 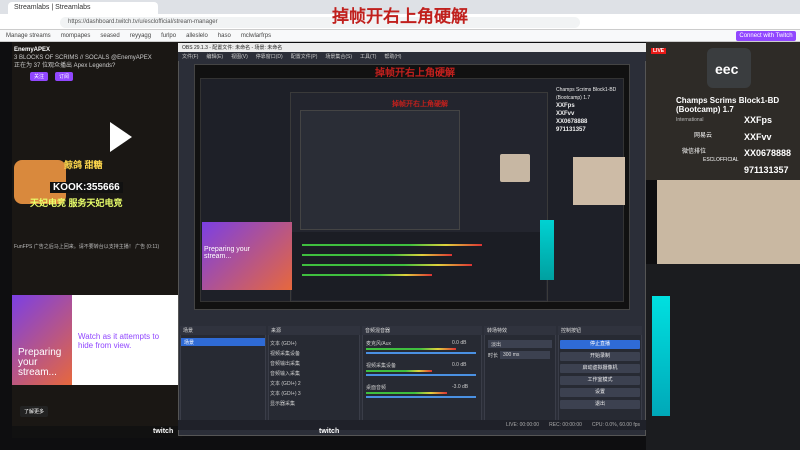 What do you see at coordinates (399, 371) in the screenshot?
I see `mixer-meter` at bounding box center [399, 371].